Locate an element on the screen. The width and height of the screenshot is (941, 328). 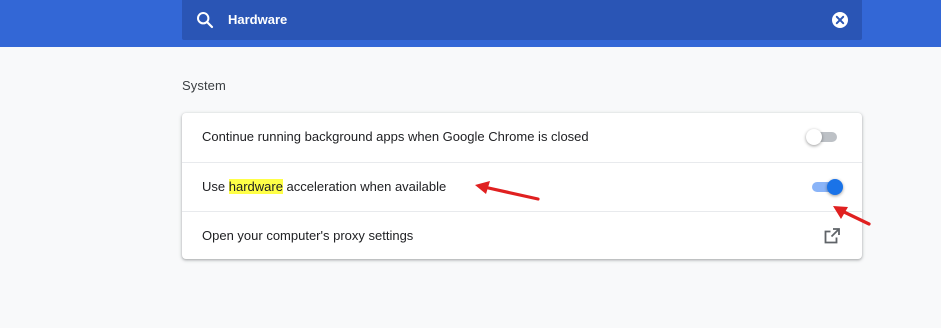
setting-label: Use hardware acceleration when available is located at coordinates (324, 187).